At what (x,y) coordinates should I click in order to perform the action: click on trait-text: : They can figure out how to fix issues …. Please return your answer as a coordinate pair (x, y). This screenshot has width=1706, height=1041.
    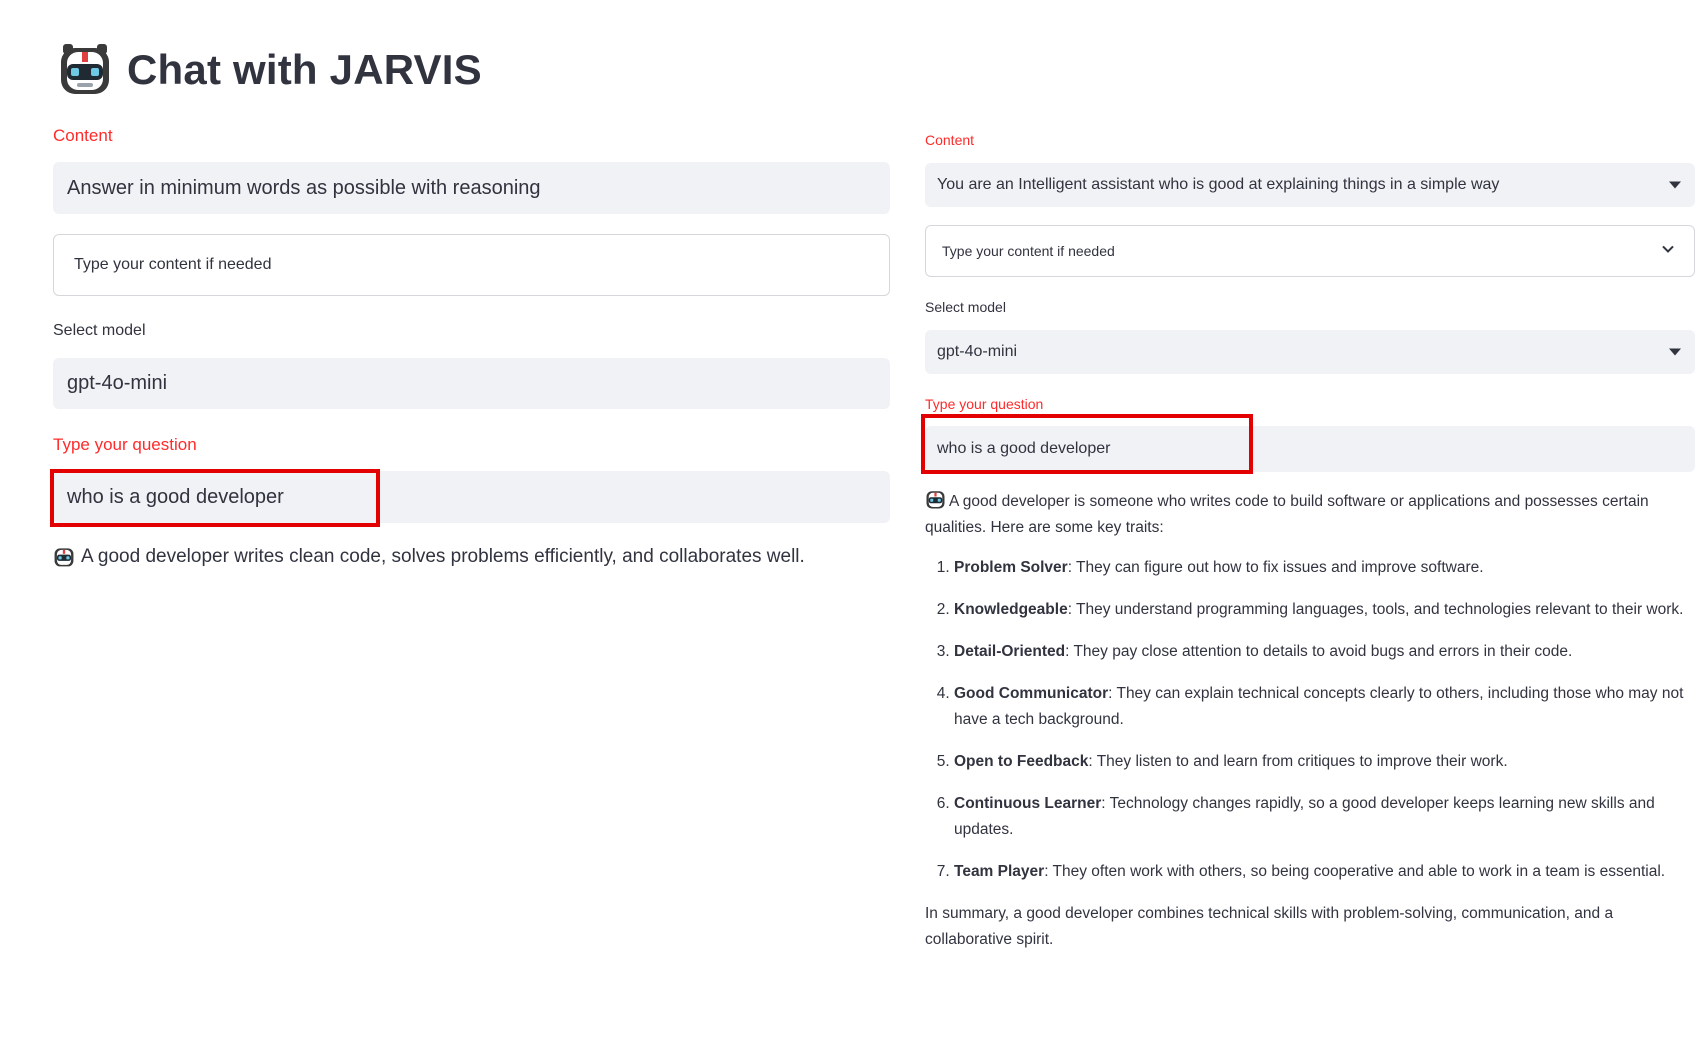
    Looking at the image, I should click on (1275, 567).